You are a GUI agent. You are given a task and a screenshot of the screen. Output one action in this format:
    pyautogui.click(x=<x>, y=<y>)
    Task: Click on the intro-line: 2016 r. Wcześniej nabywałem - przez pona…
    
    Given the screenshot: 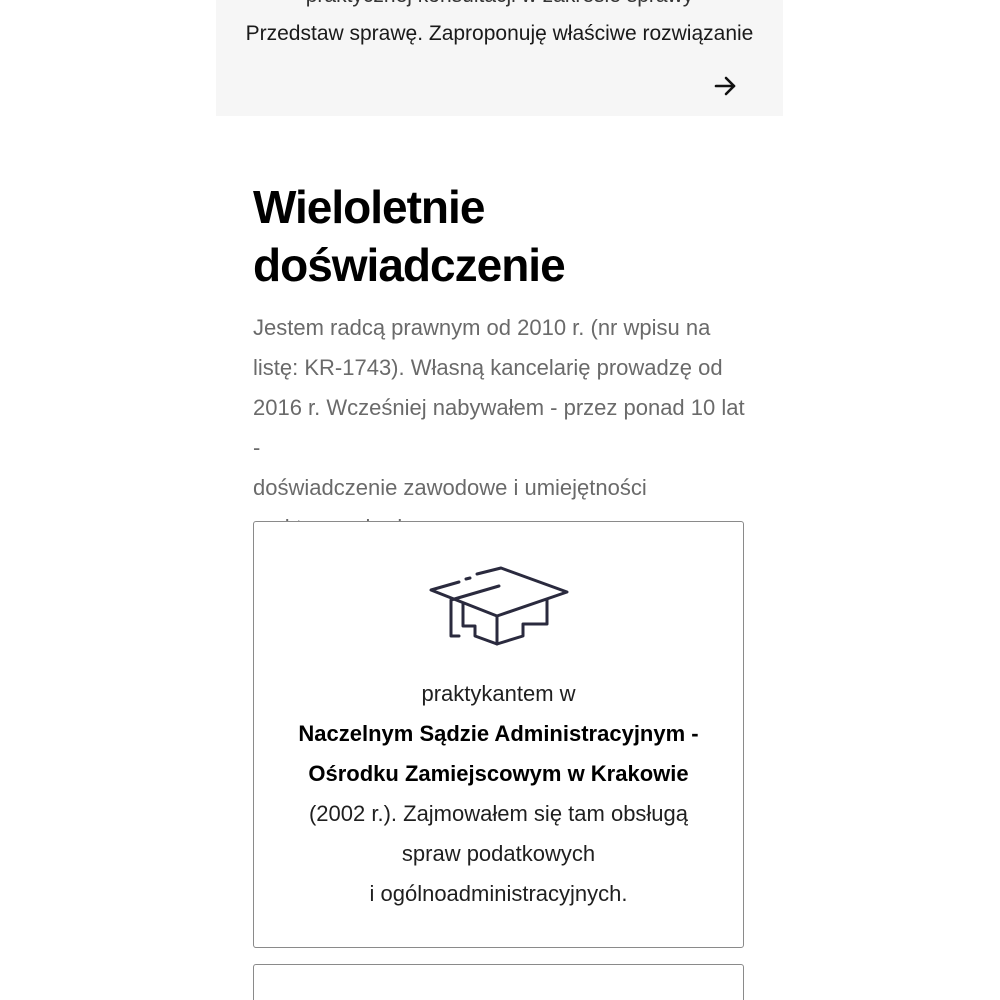 What is the action you would take?
    pyautogui.click(x=499, y=427)
    